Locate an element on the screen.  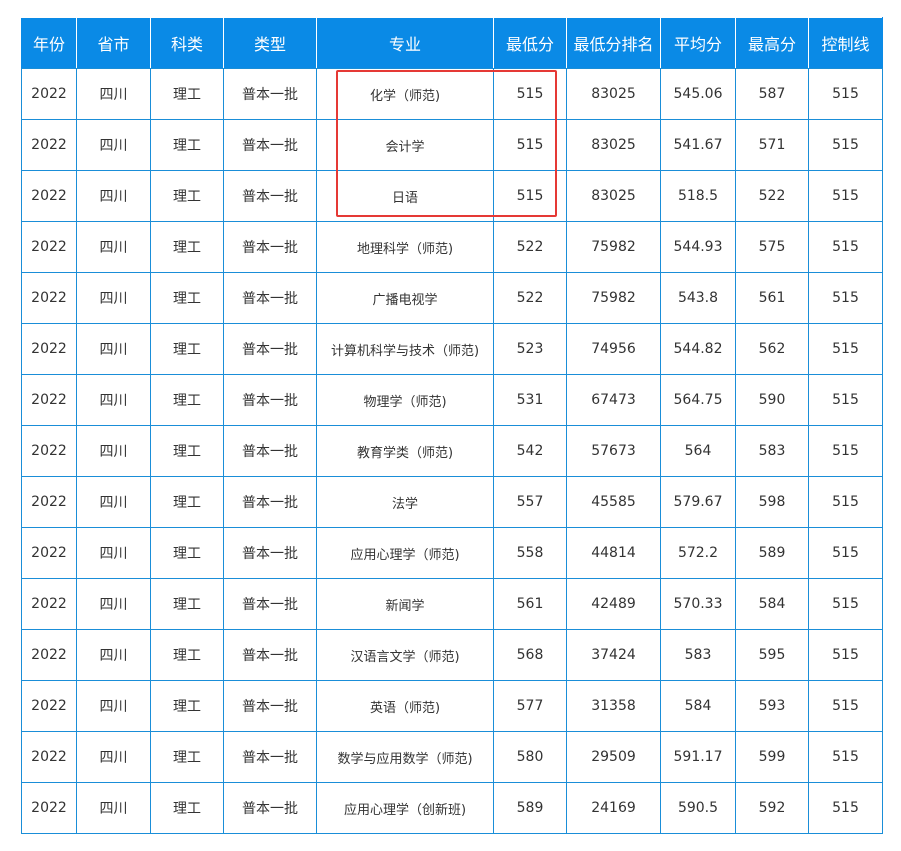
cell-max-score: 589 is located at coordinates (772, 553).